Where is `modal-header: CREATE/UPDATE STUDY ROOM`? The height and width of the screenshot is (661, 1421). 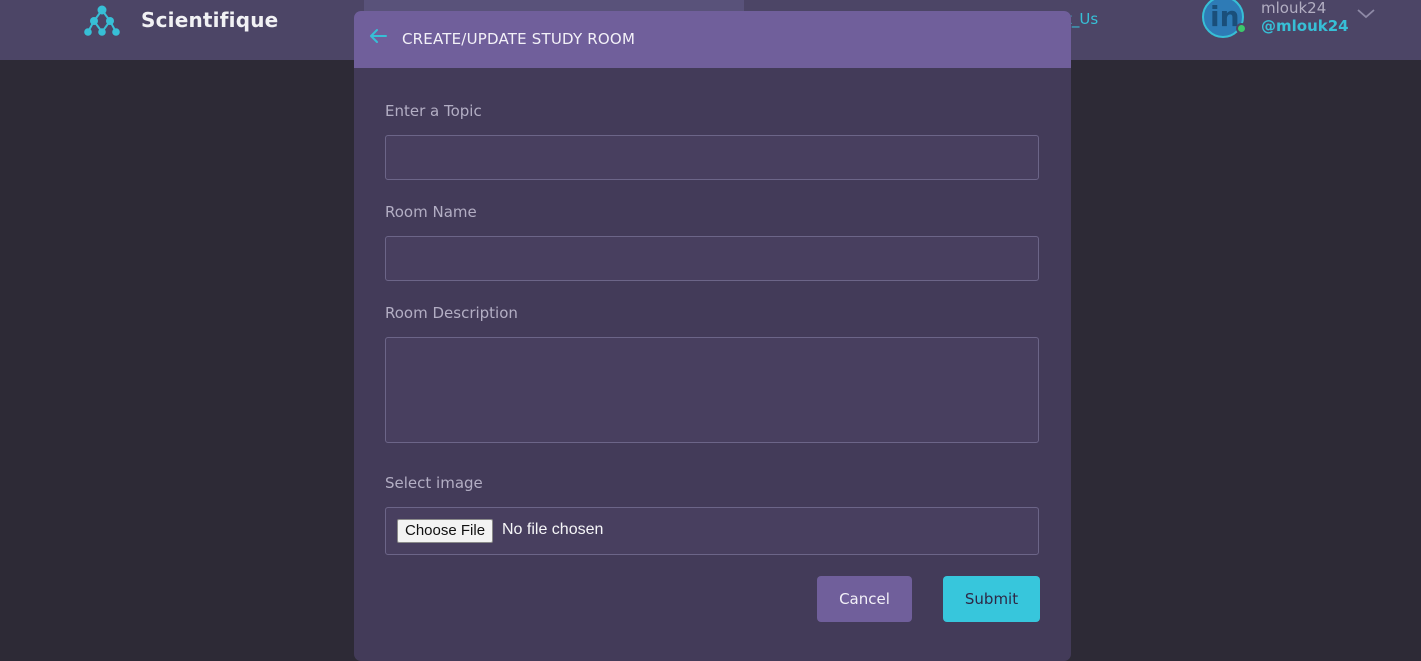
modal-header: CREATE/UPDATE STUDY ROOM is located at coordinates (712, 39).